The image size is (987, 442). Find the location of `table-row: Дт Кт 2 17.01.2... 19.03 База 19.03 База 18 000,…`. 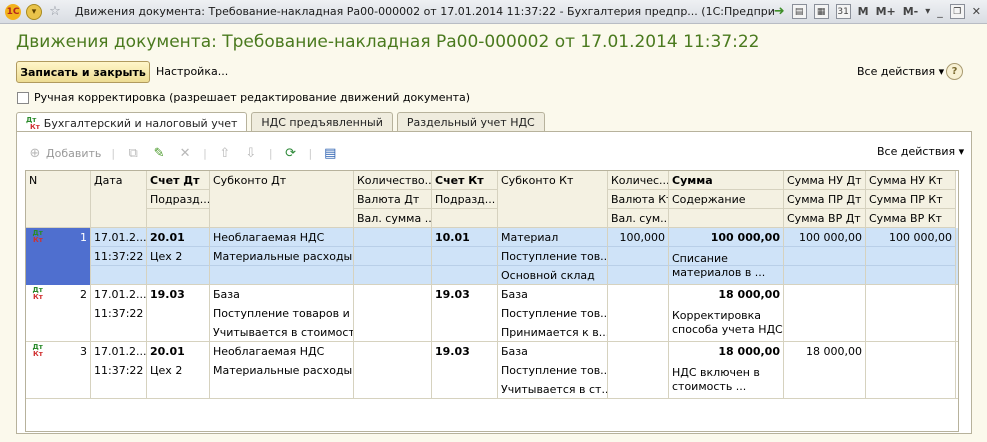

table-row: Дт Кт 2 17.01.2... 19.03 База 19.03 База 18 000,… is located at coordinates (492, 313).